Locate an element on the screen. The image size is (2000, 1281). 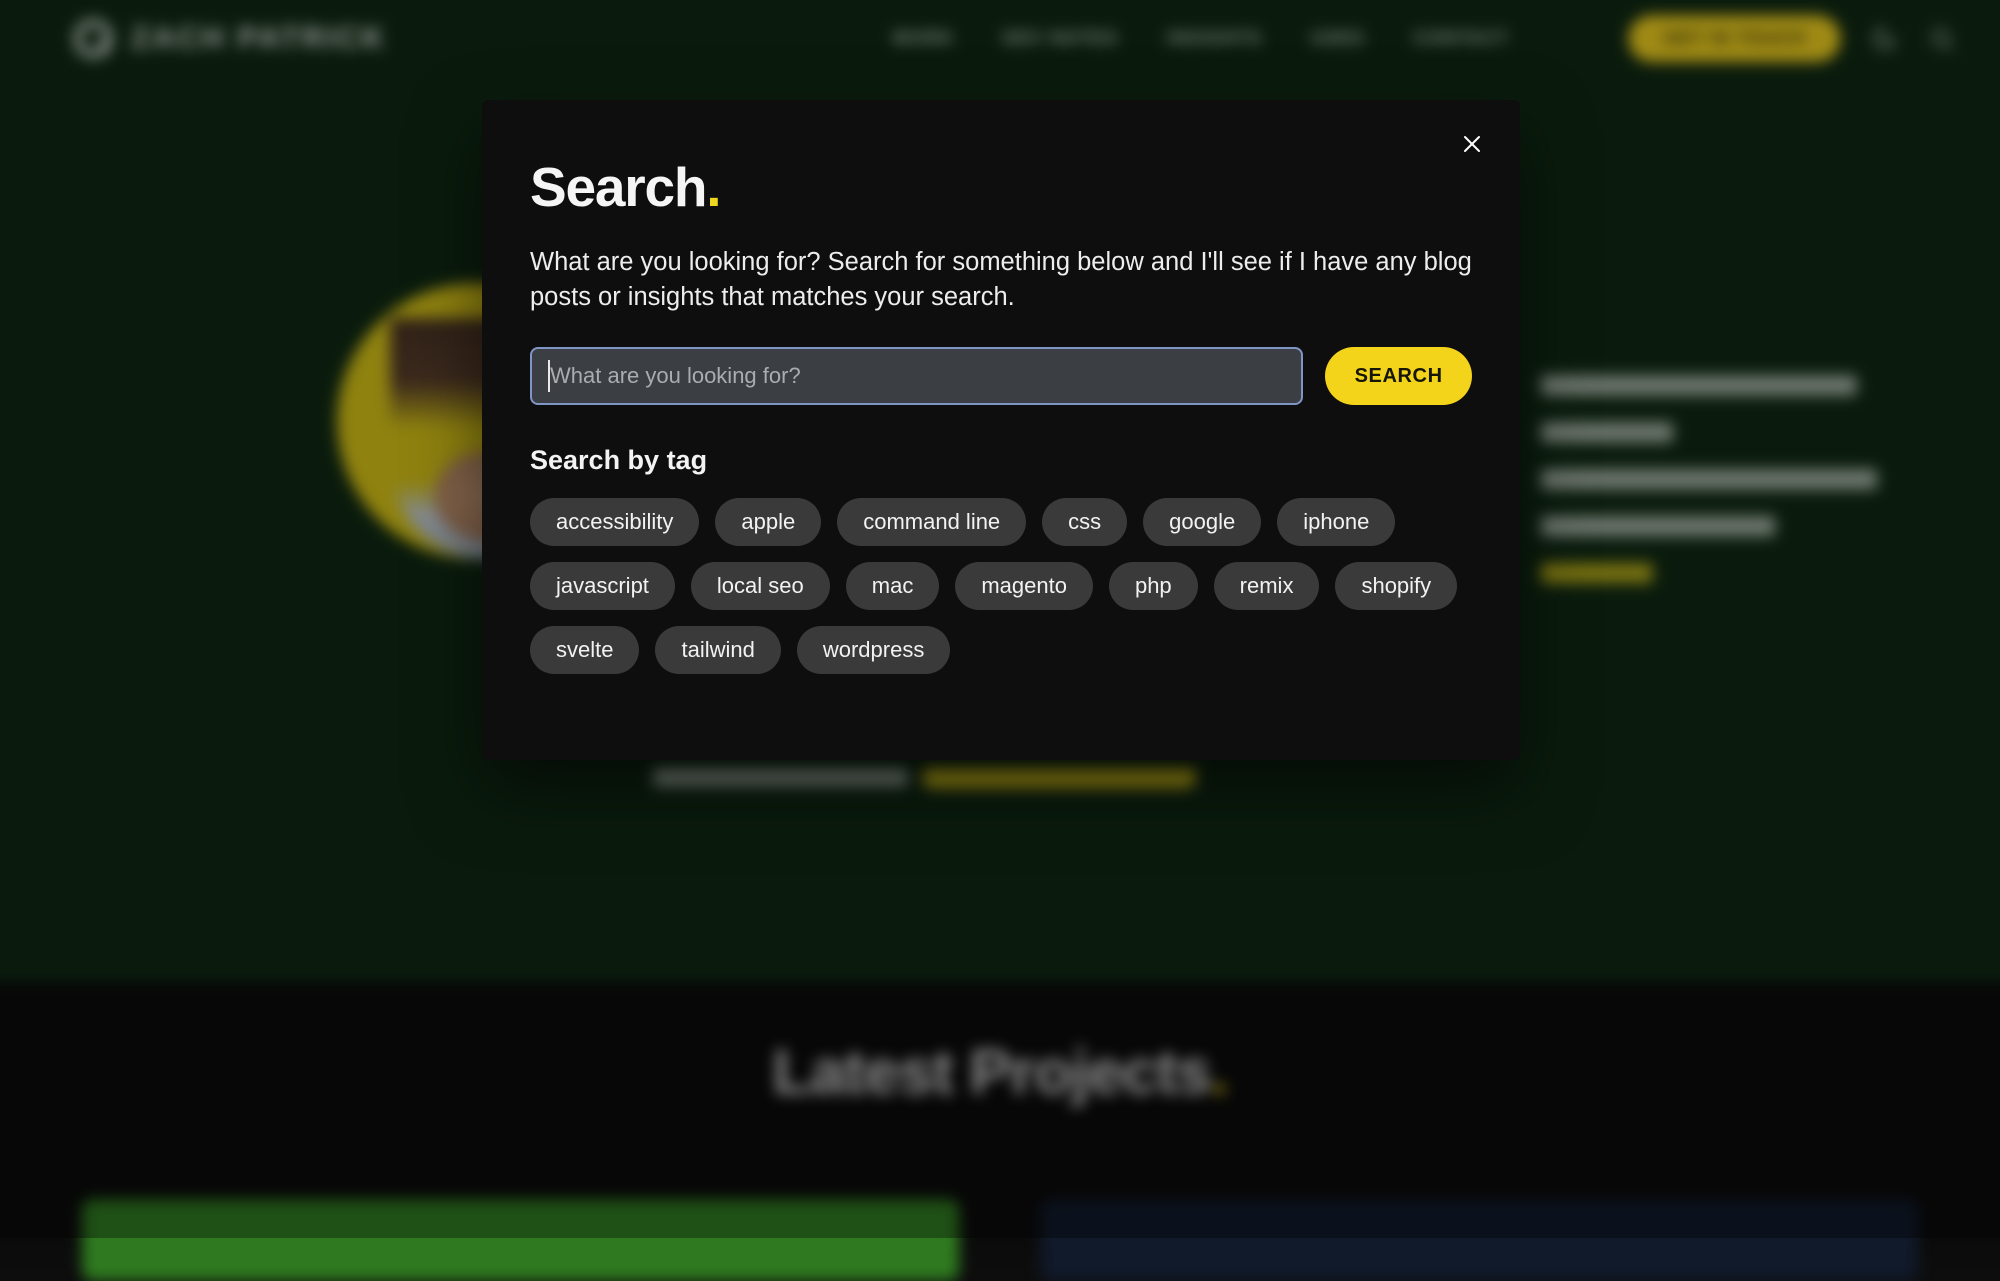
tag-iphone: iphone is located at coordinates (1336, 522).